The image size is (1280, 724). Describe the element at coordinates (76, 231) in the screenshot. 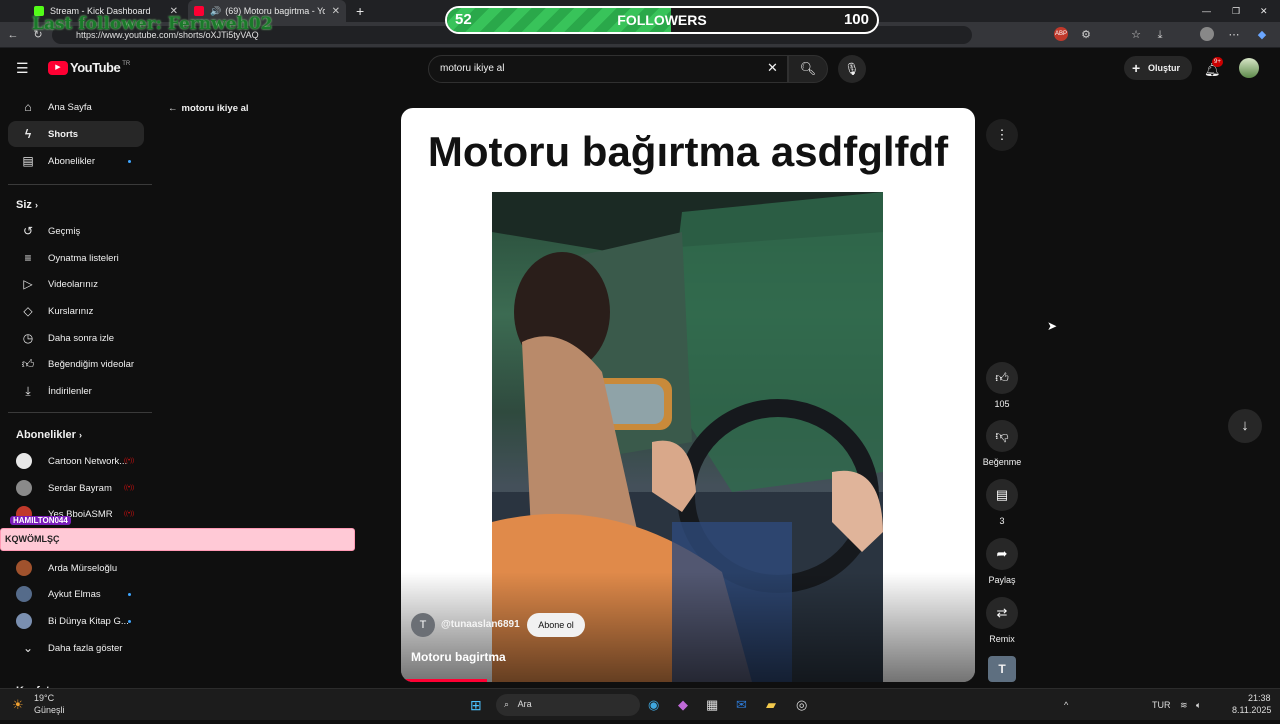

I see `sidebar-item-history: ↺ Geçmiş` at that location.